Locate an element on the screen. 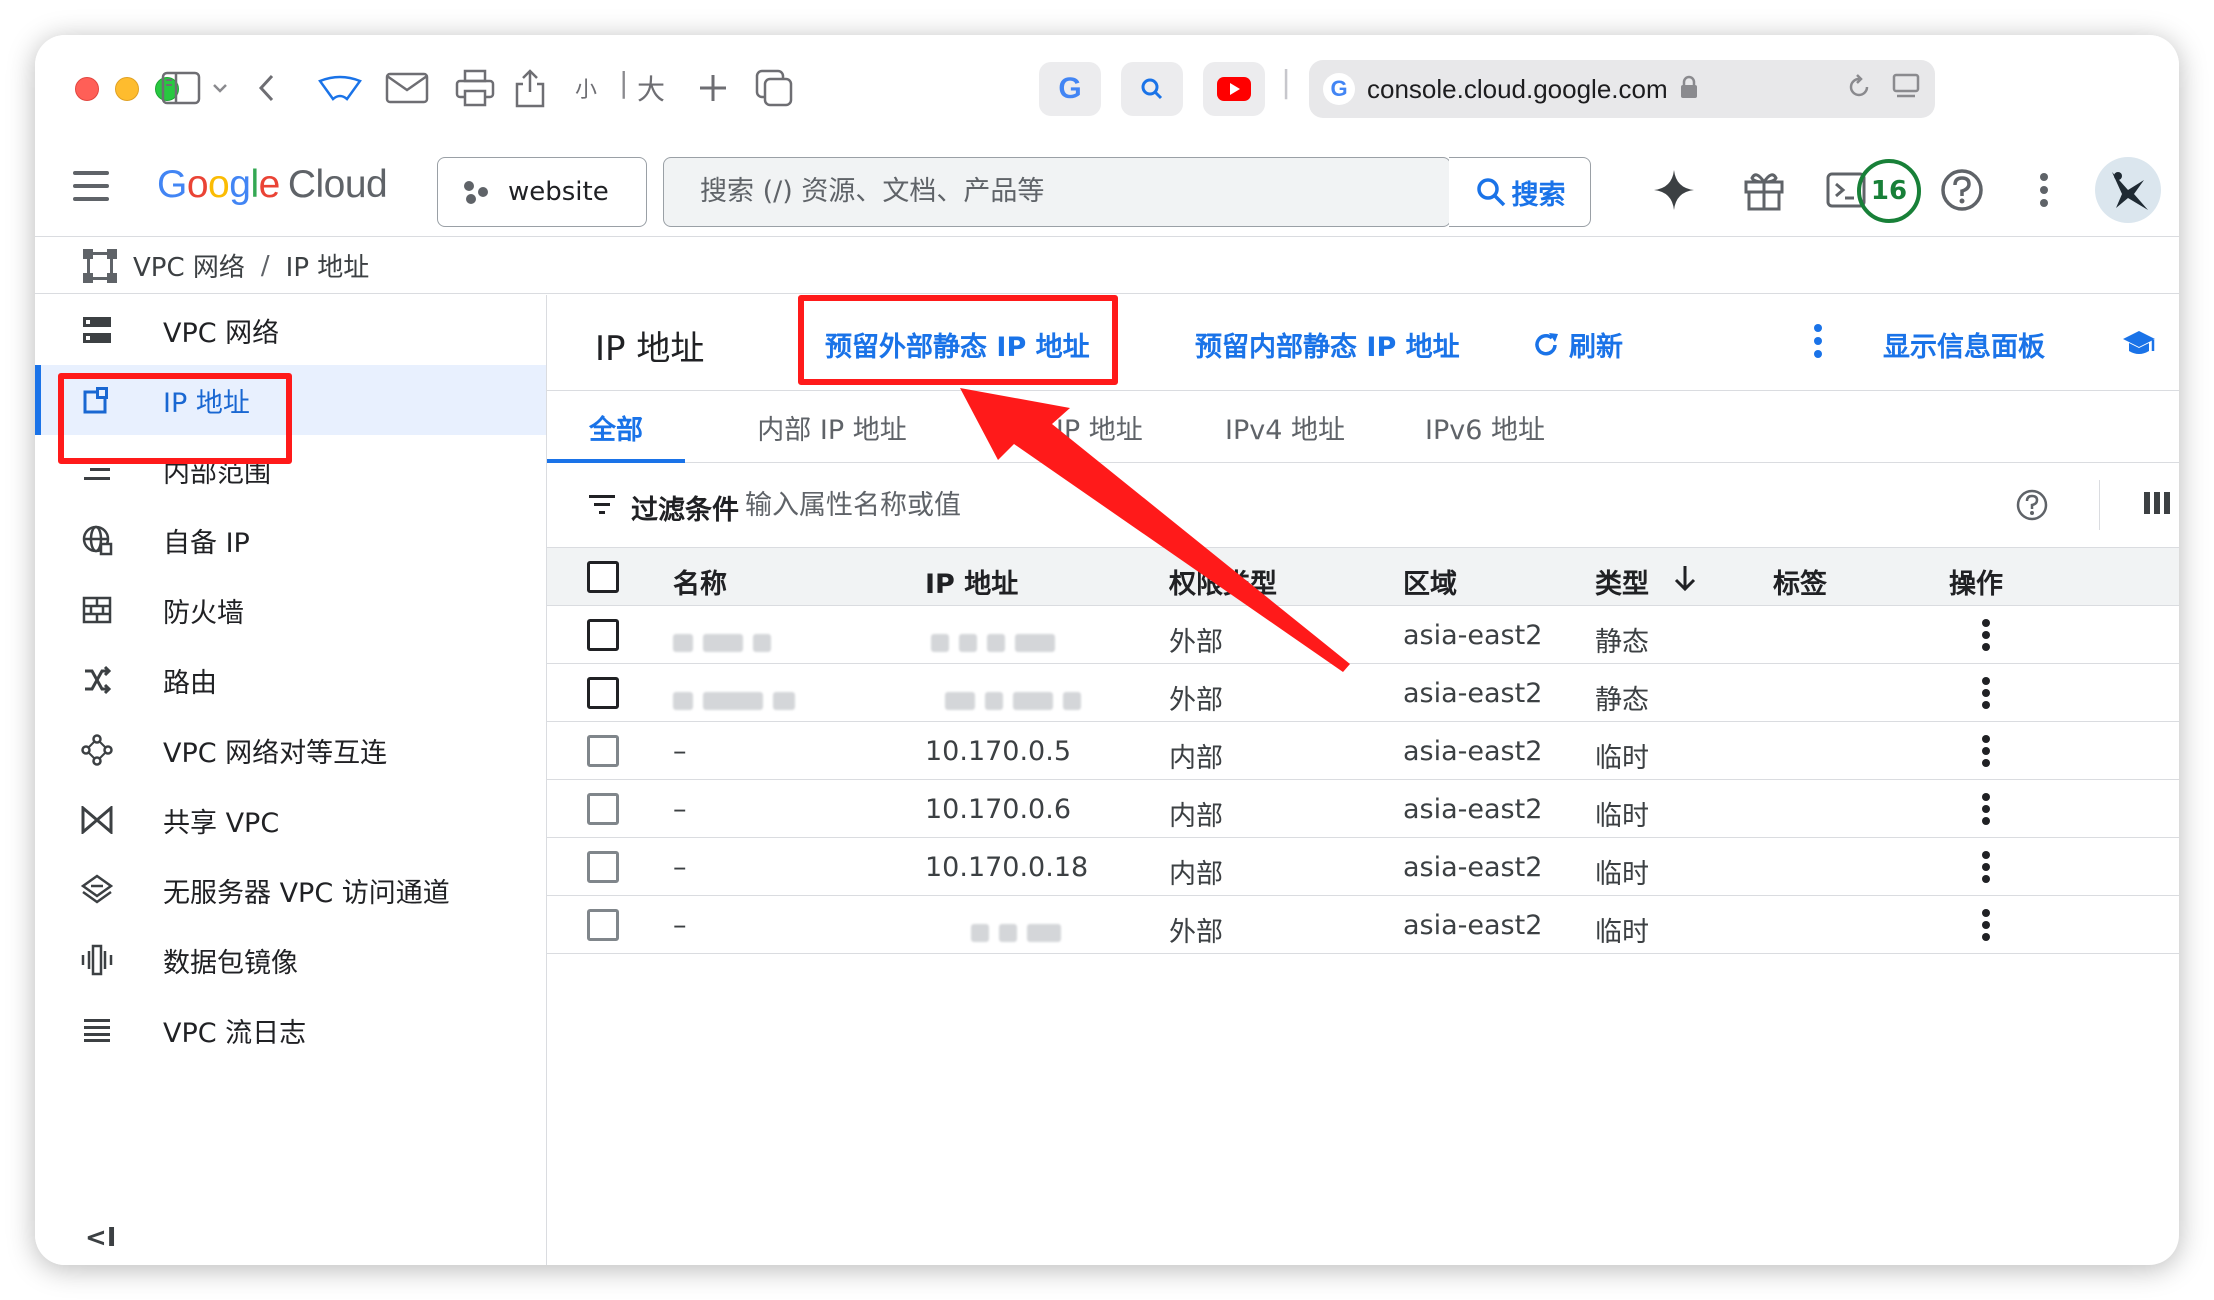 This screenshot has height=1300, width=2214. breadcrumb-parent: VPC 网络 is located at coordinates (189, 265).